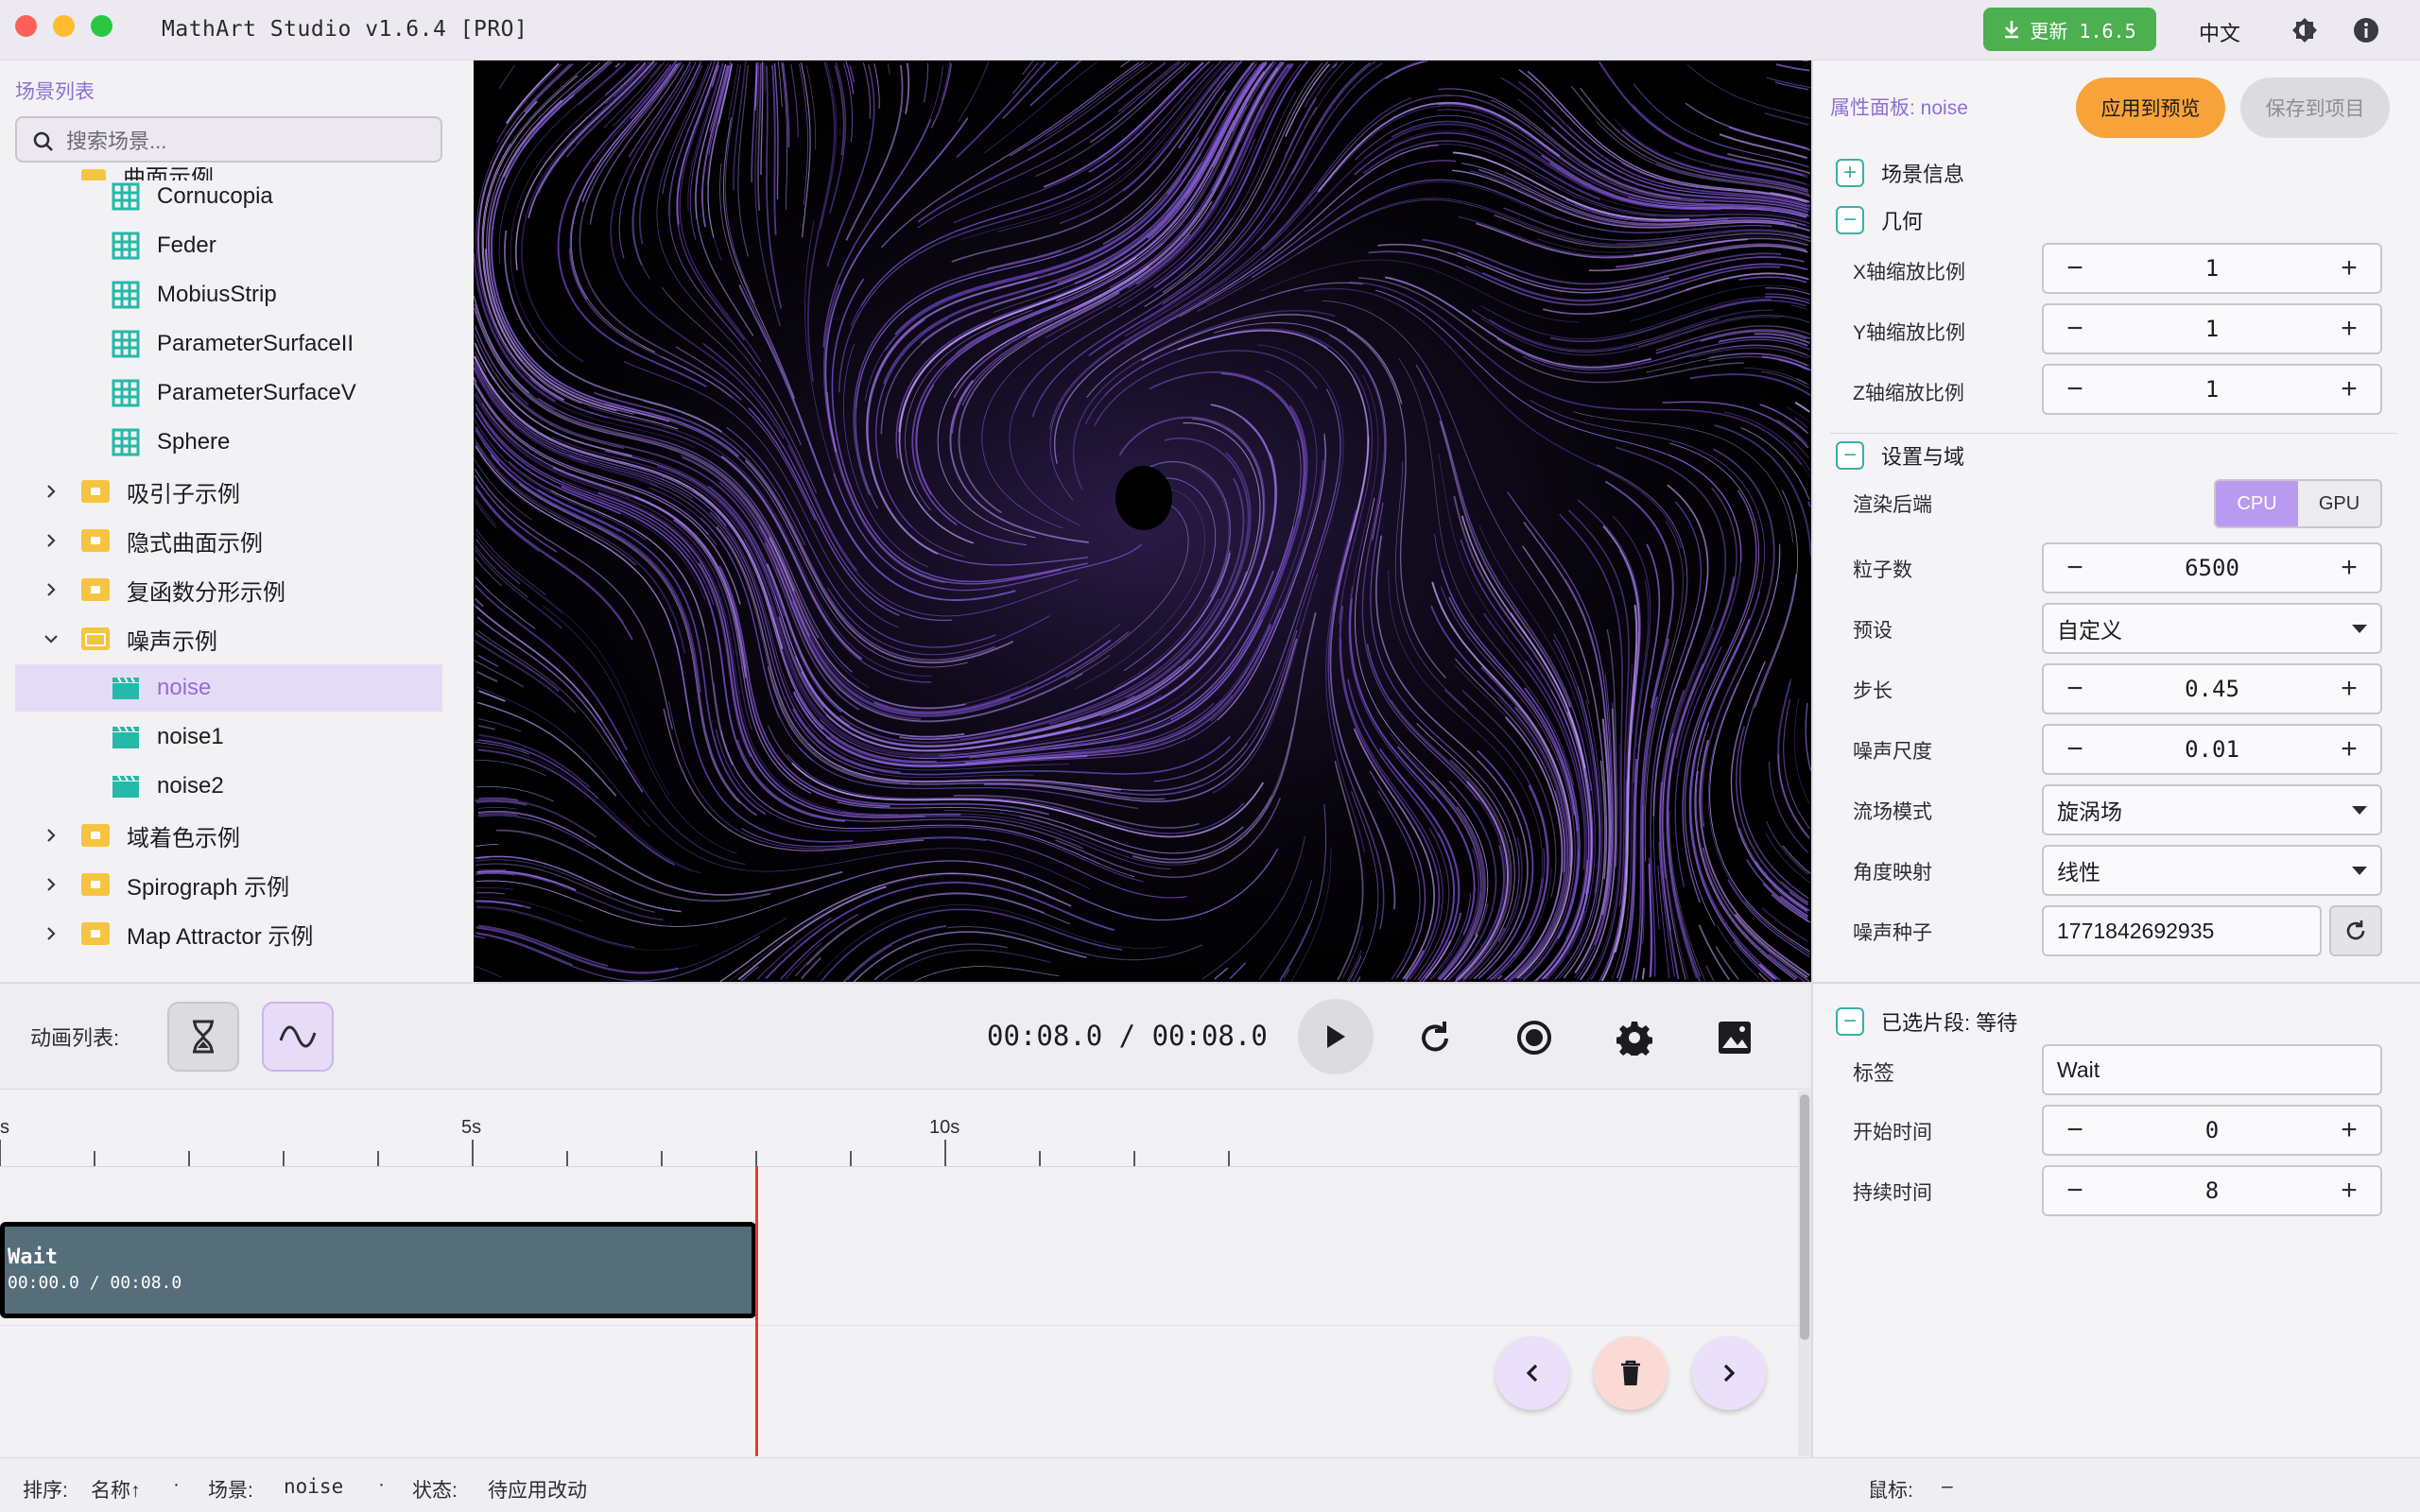 This screenshot has height=1512, width=2420. What do you see at coordinates (2355, 930) in the screenshot?
I see `refresh-seed-button` at bounding box center [2355, 930].